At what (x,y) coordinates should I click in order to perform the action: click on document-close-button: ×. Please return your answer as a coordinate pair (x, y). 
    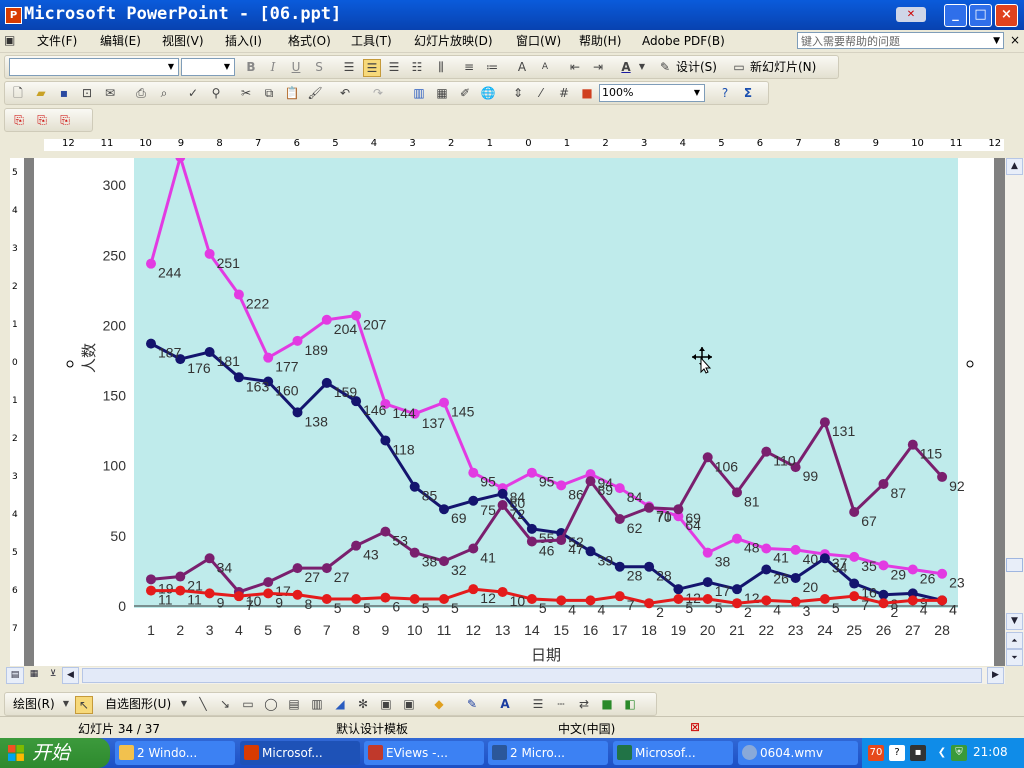
    Looking at the image, I should click on (1015, 40).